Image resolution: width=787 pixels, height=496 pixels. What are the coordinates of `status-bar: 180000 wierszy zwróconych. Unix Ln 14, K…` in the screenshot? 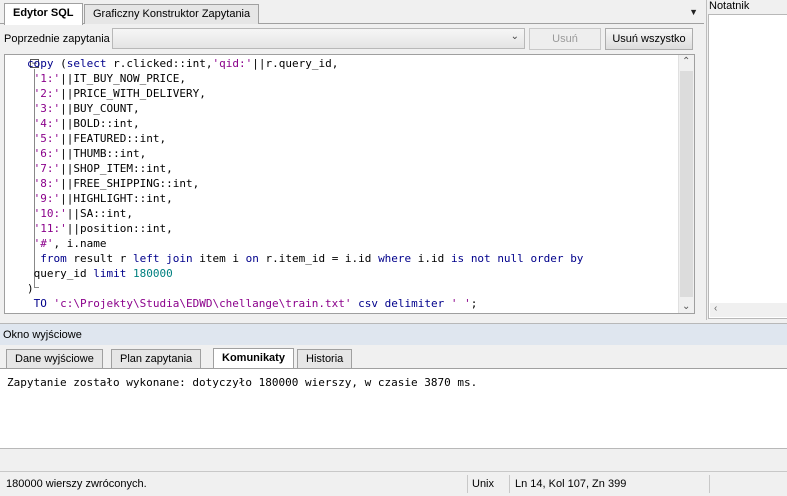 It's located at (393, 483).